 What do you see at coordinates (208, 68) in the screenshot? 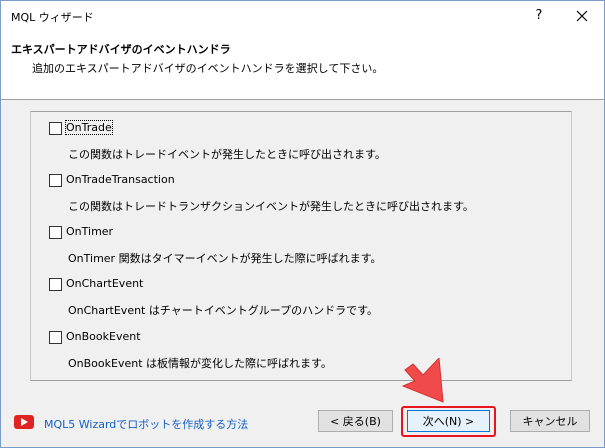
I see `page-subtitle: 追加のエキスパートアドバイザのイベントハンドラを選択して下さい。` at bounding box center [208, 68].